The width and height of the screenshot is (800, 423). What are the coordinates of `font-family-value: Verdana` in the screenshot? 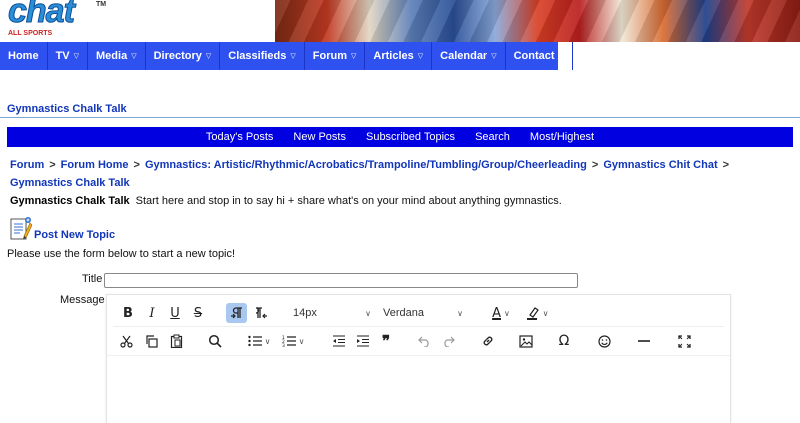 It's located at (403, 313).